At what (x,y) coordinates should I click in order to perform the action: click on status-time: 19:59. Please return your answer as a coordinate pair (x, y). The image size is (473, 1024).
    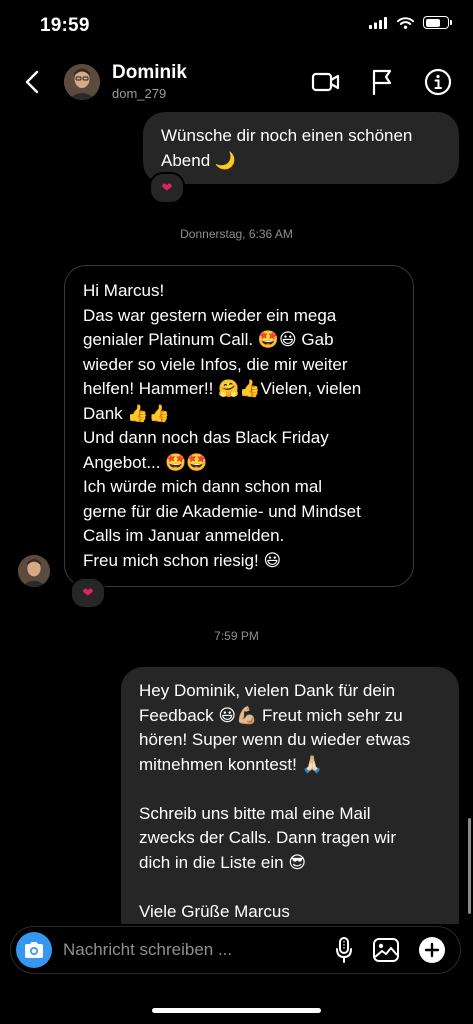
    Looking at the image, I should click on (65, 25).